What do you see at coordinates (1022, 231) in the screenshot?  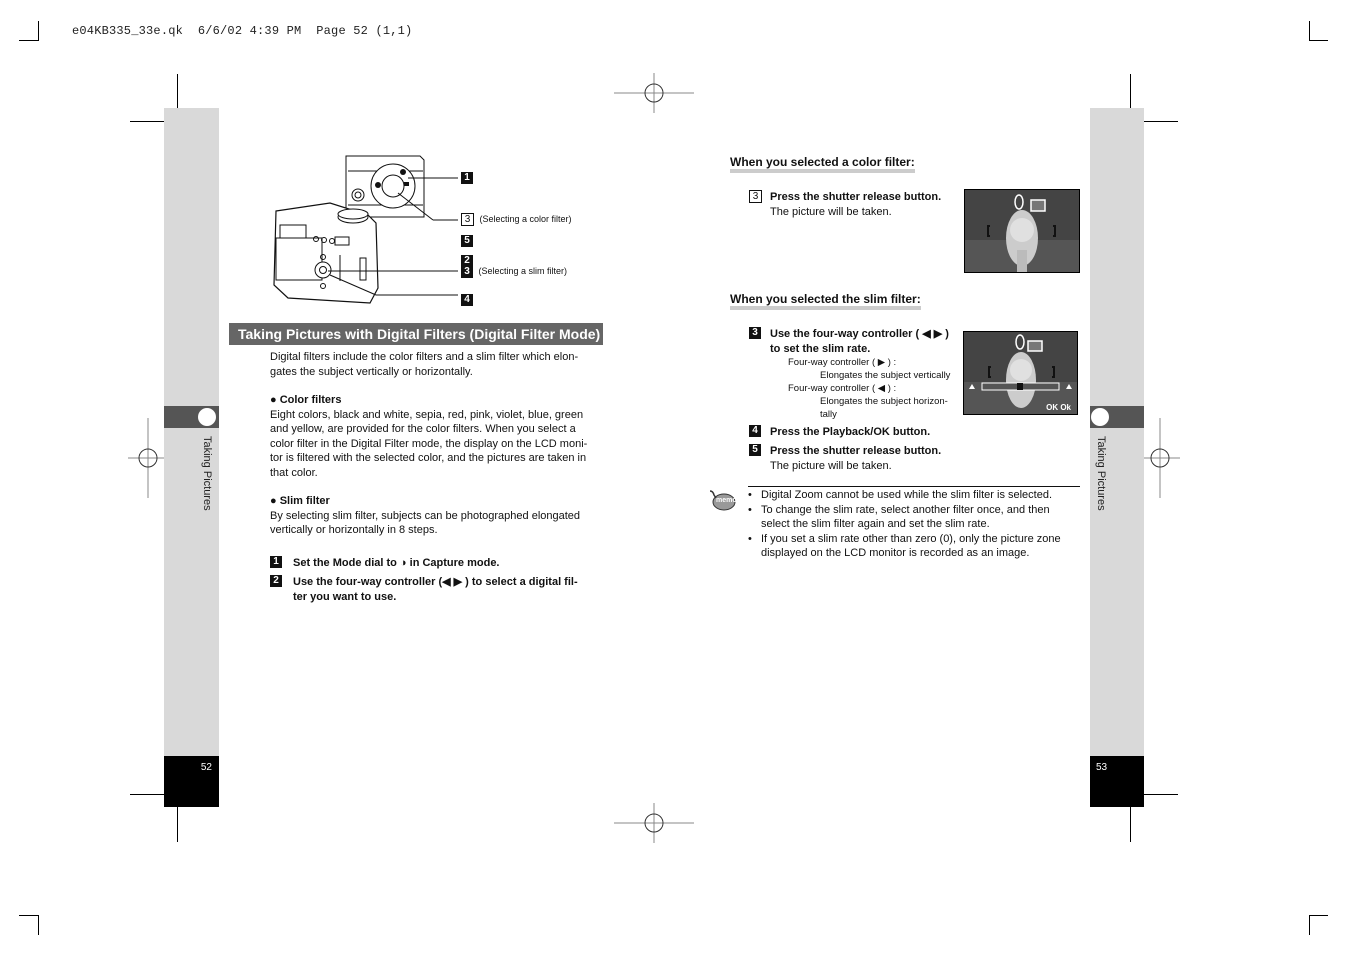 I see `lcd-preview-color-filter` at bounding box center [1022, 231].